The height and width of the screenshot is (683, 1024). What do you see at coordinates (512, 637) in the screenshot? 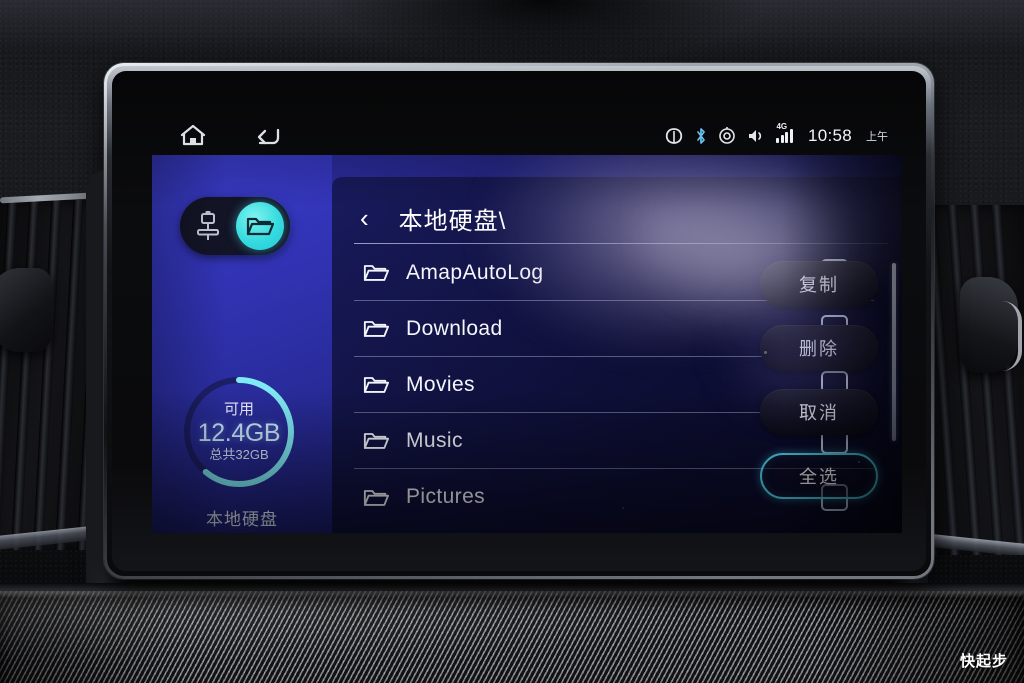
I see `carbon-mesh-shading` at bounding box center [512, 637].